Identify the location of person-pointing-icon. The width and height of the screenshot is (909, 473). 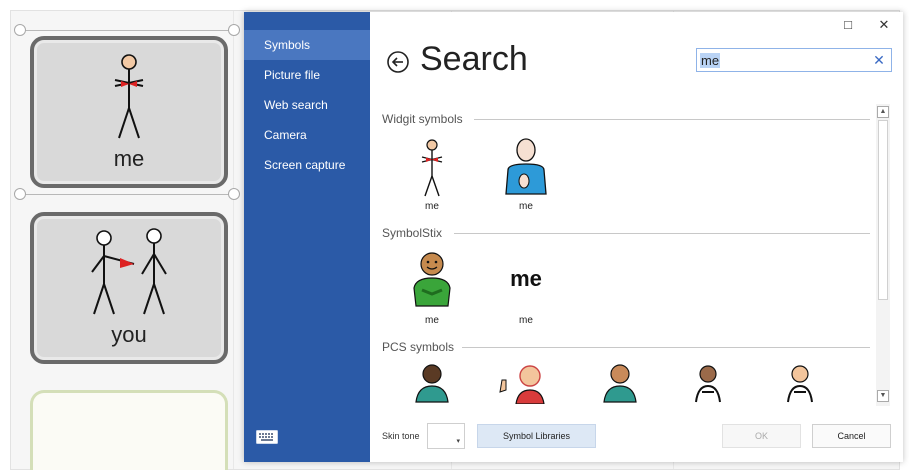
(526, 166).